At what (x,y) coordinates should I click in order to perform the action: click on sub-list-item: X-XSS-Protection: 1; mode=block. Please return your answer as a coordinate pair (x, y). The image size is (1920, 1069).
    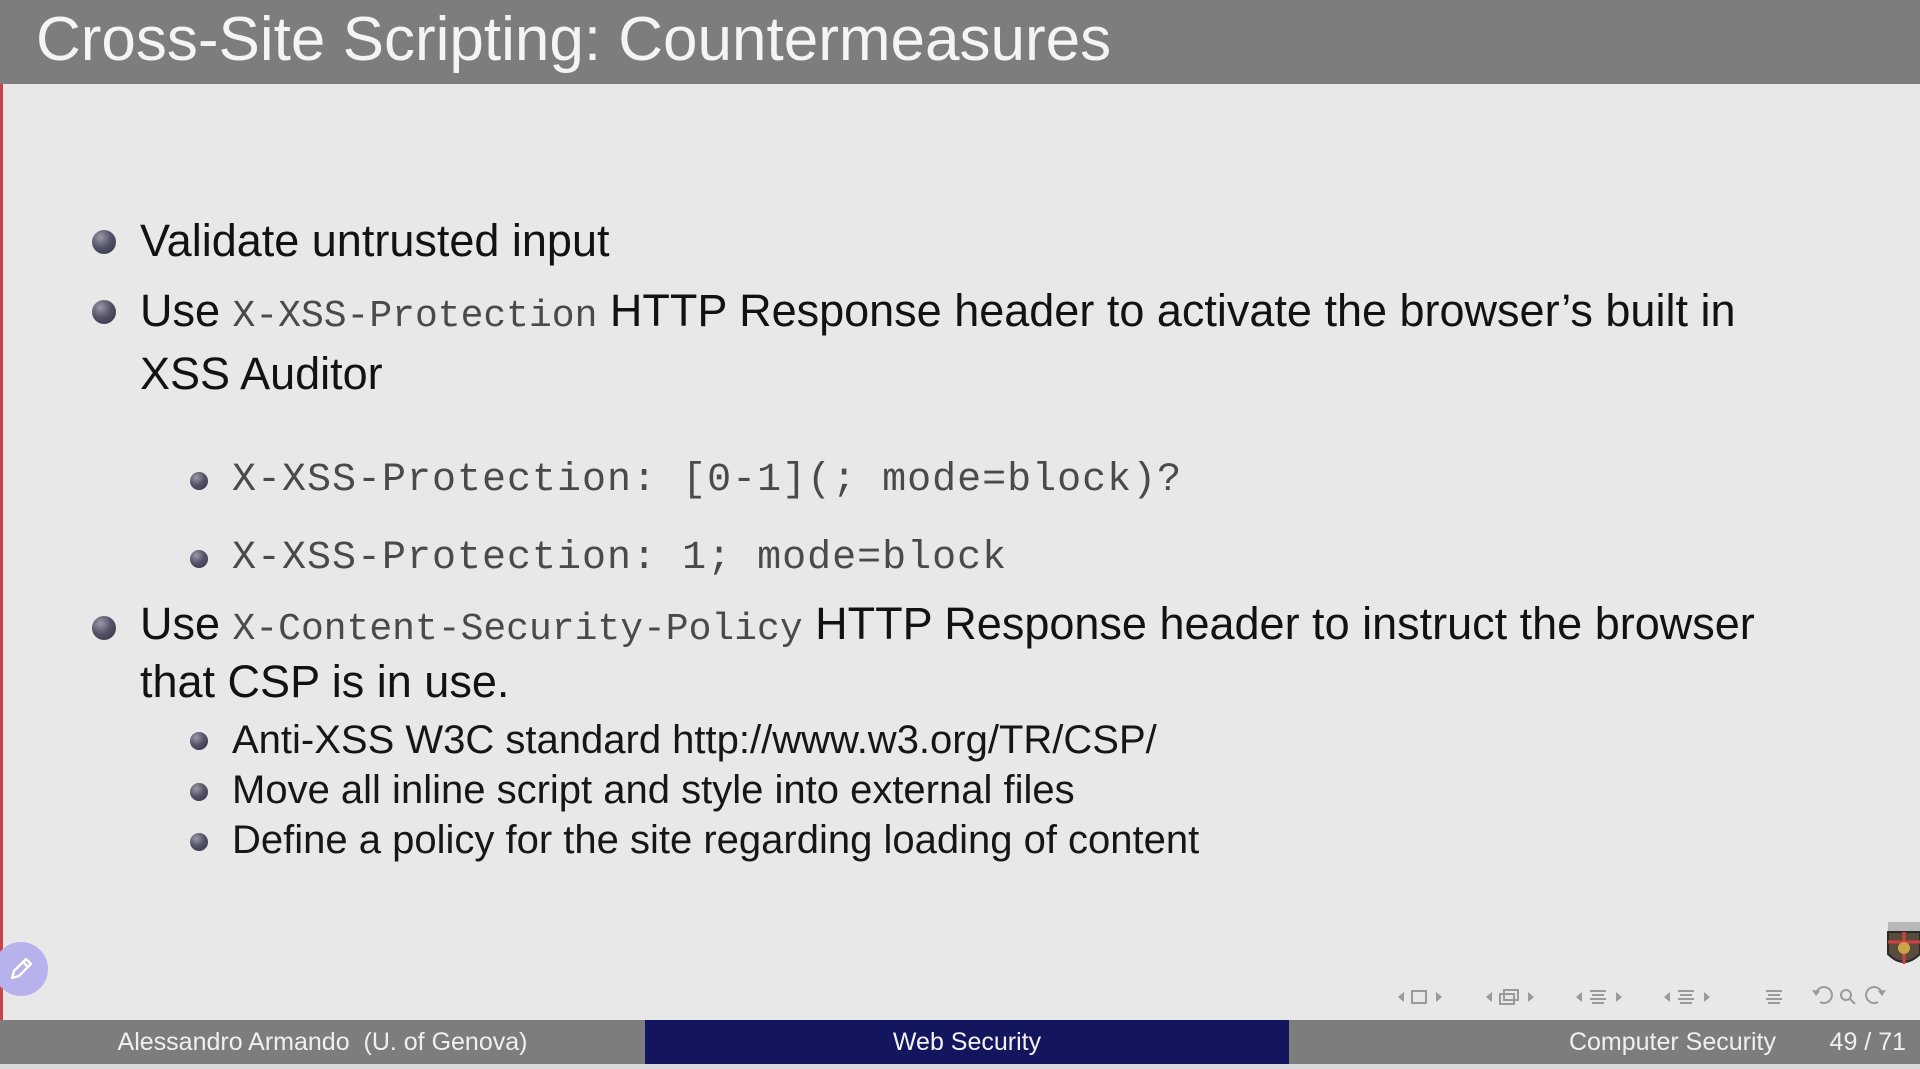
    Looking at the image, I should click on (620, 558).